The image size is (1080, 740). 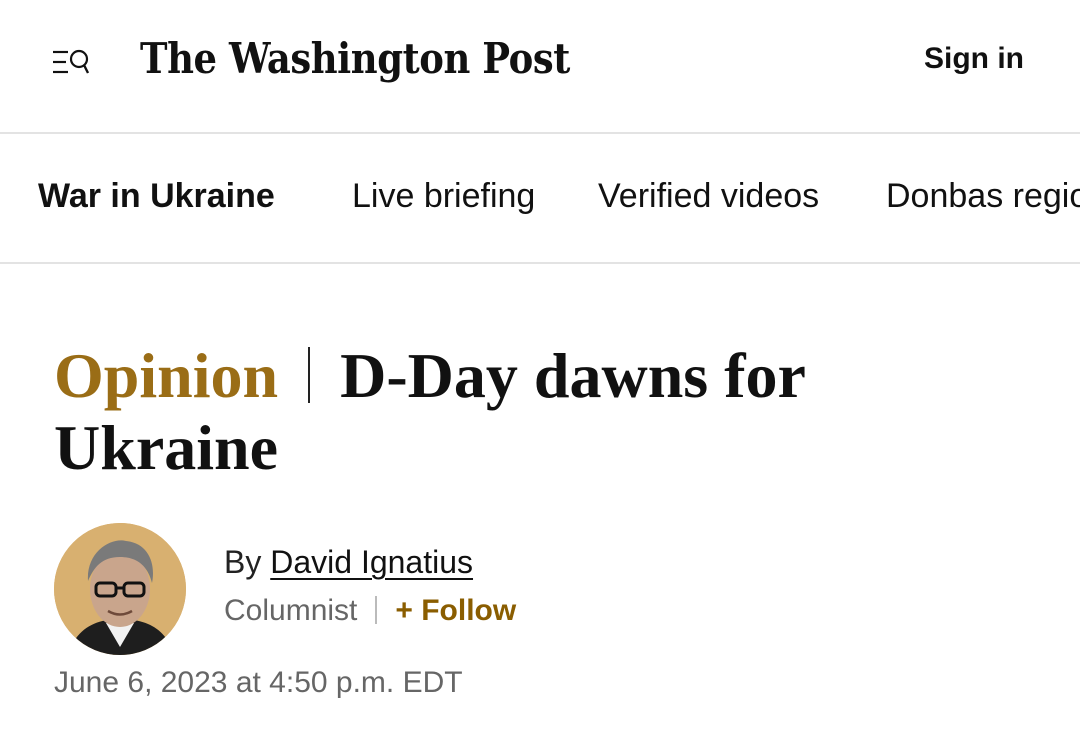 I want to click on menu-search-icon, so click(x=71, y=63).